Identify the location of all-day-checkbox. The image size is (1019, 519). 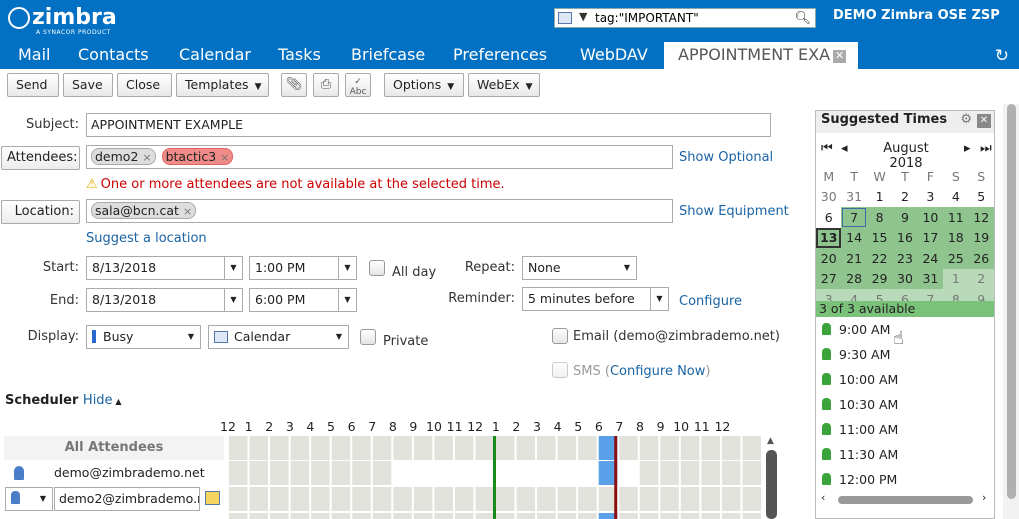
(377, 268).